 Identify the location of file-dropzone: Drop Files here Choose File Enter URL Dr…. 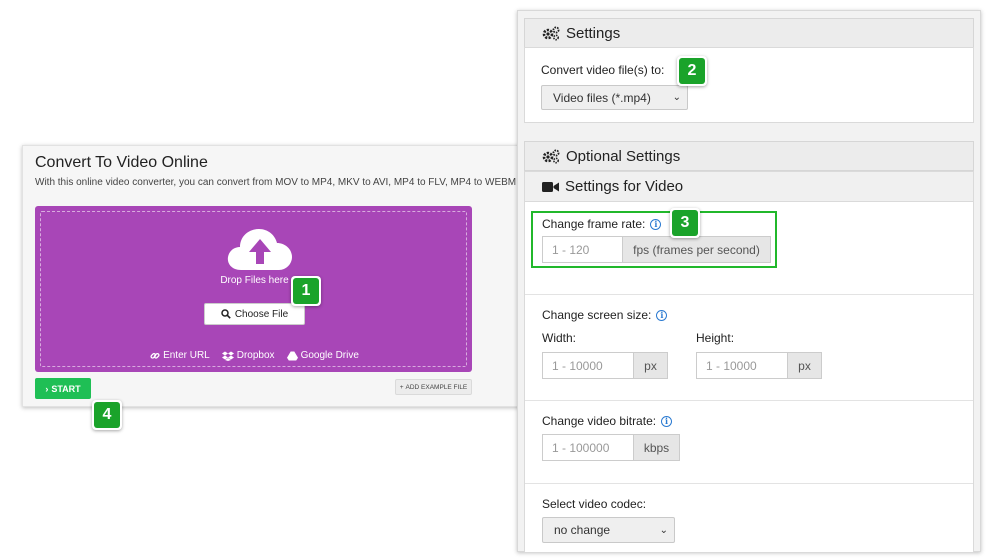
(253, 289).